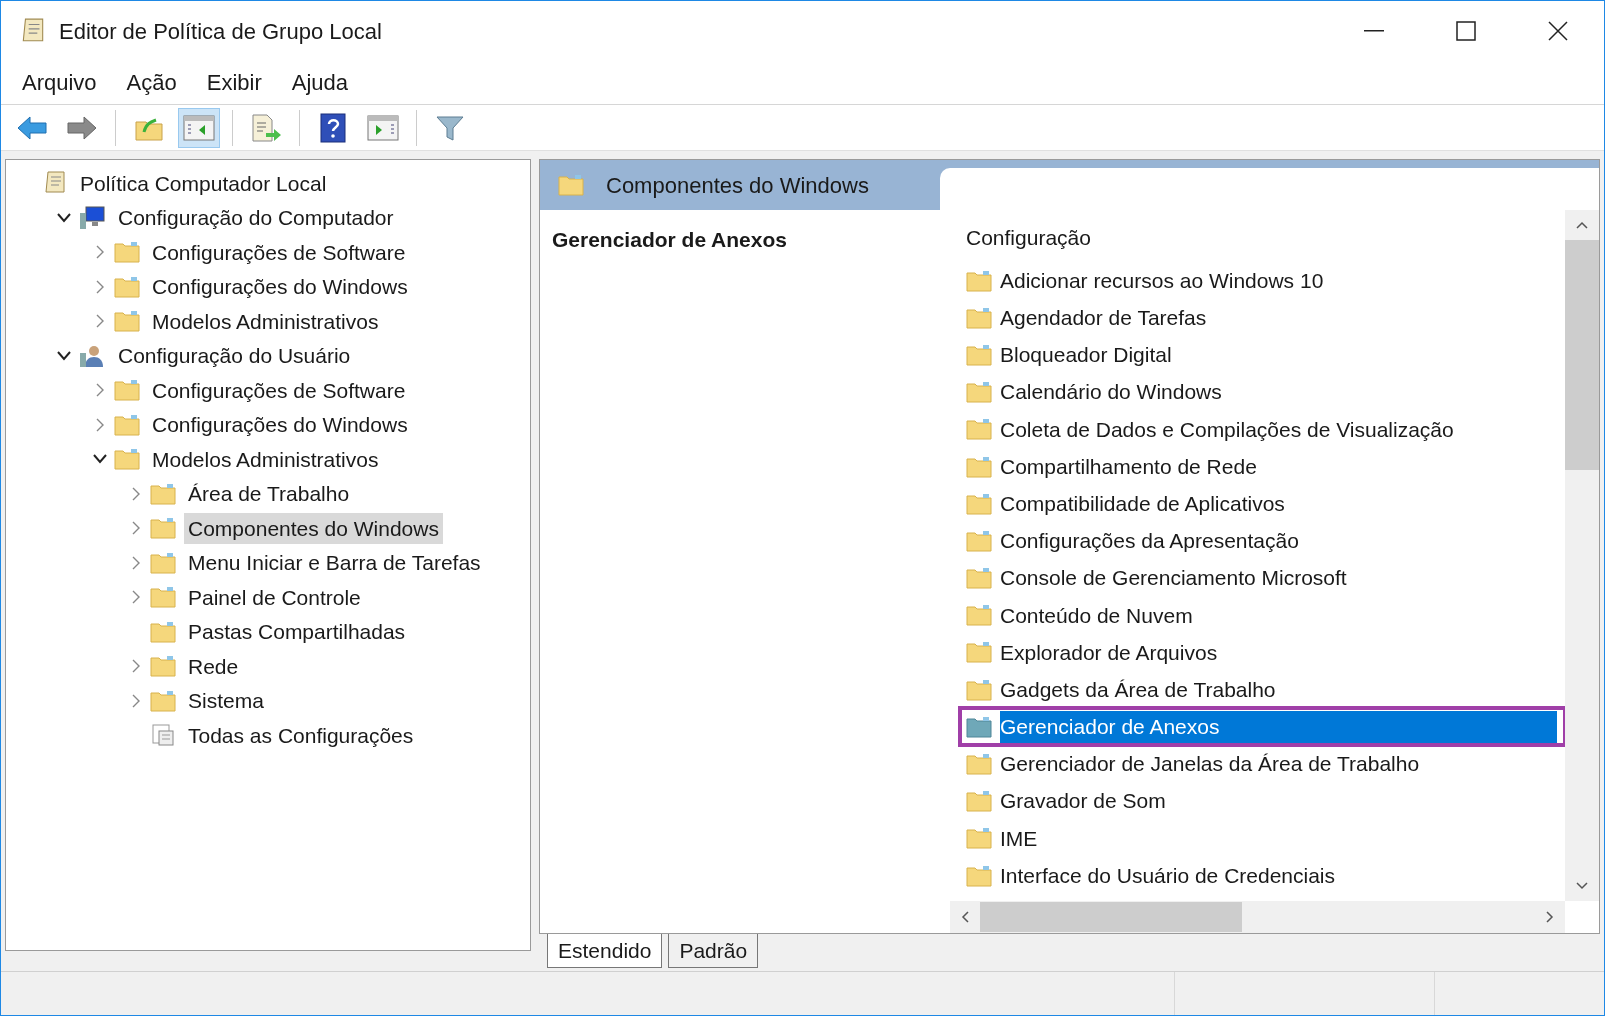  What do you see at coordinates (1262, 466) in the screenshot?
I see `list-row: Compartilhamento de Rede` at bounding box center [1262, 466].